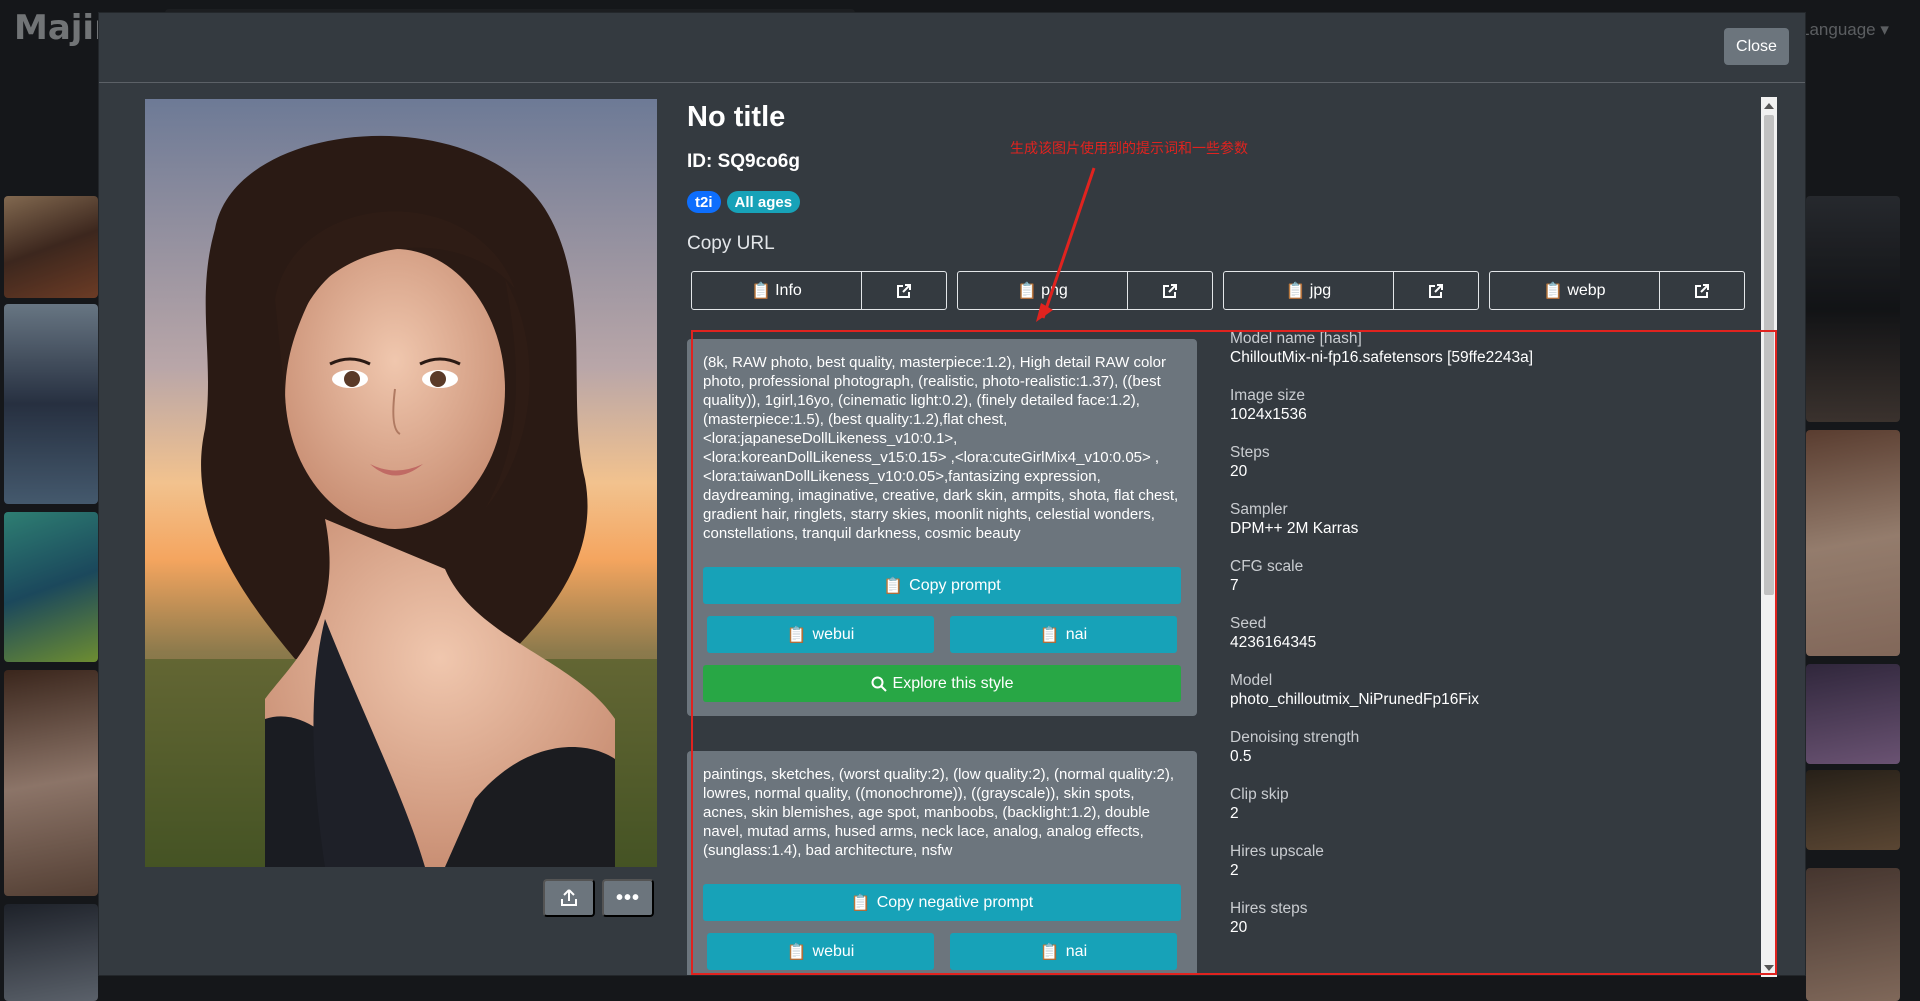  I want to click on url-group-info: 📋 Info, so click(819, 290).